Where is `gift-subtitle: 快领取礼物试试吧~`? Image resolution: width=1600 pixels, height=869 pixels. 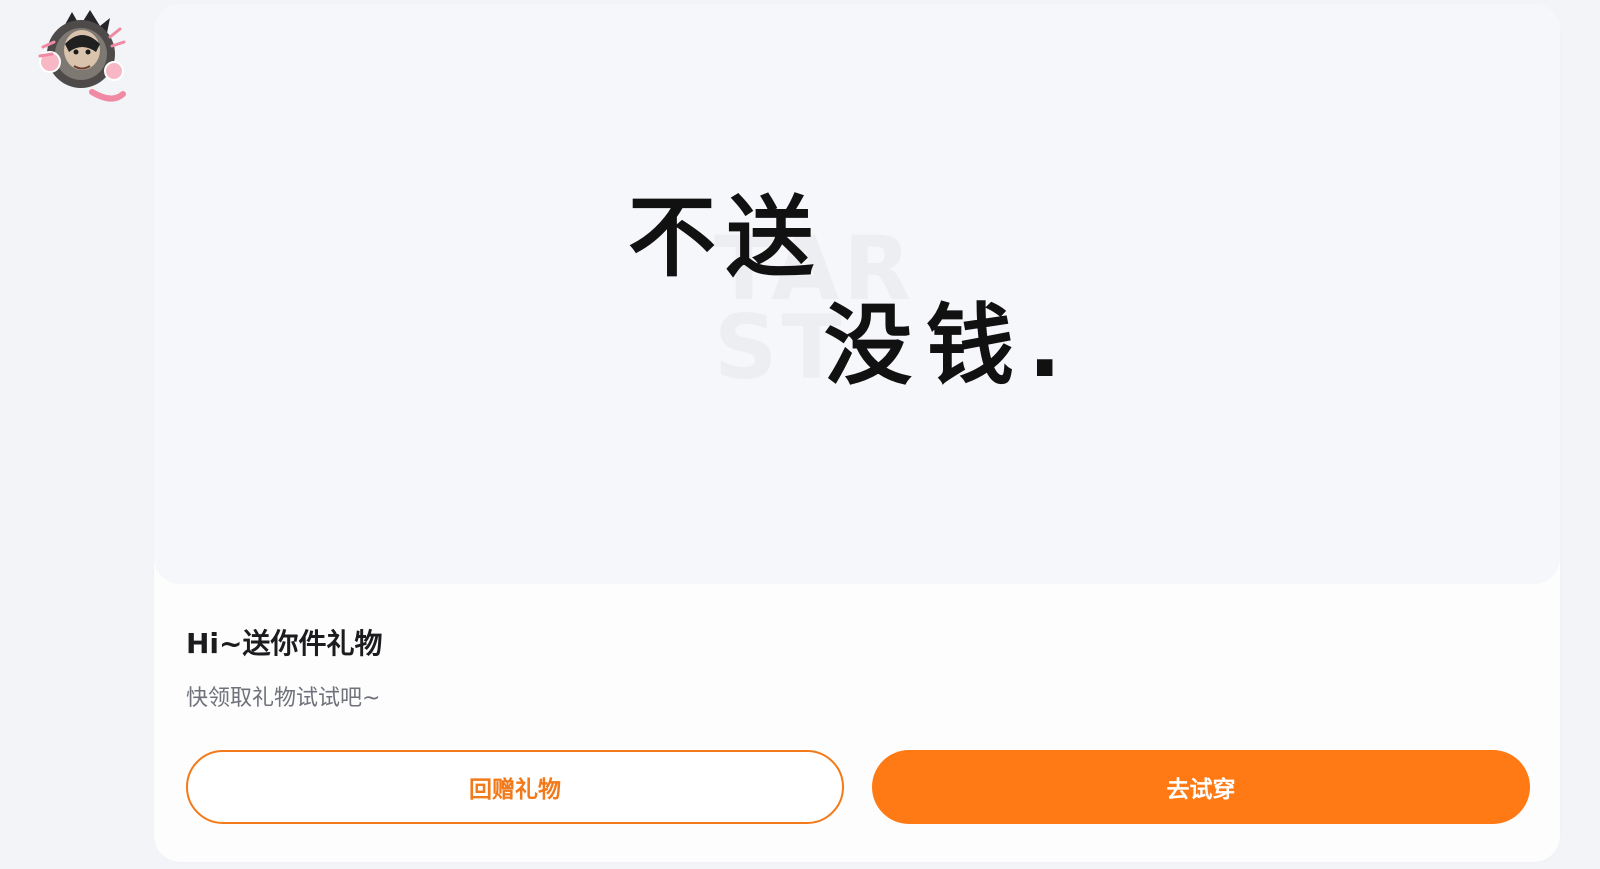 gift-subtitle: 快领取礼物试试吧~ is located at coordinates (283, 698).